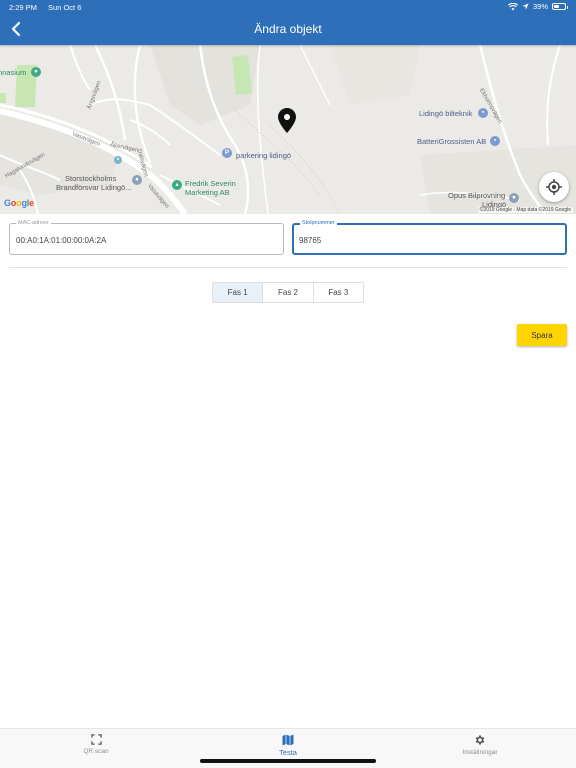 The height and width of the screenshot is (768, 576). I want to click on status-bar: 2:29 PM Sun Oct 6 39%, so click(288, 7).